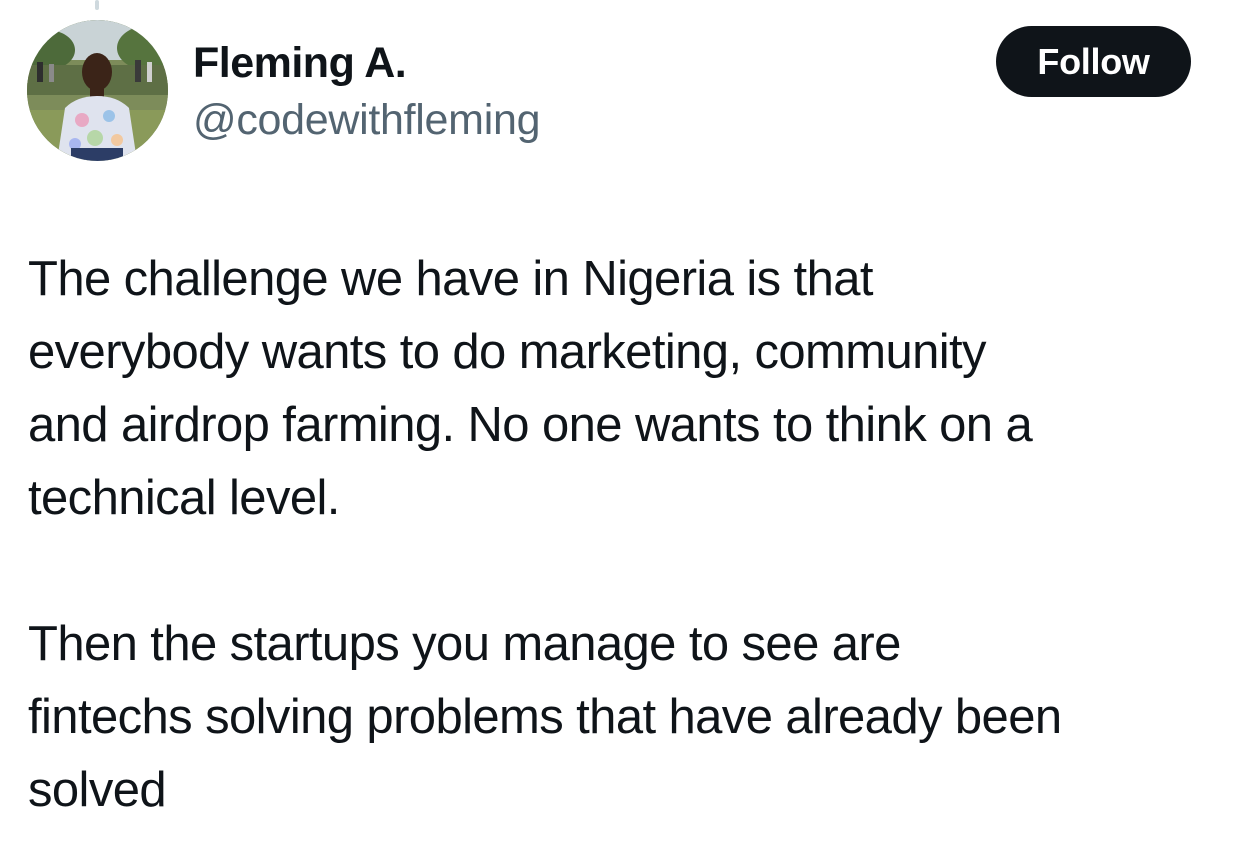  Describe the element at coordinates (1093, 61) in the screenshot. I see `follow-button: Follow` at that location.